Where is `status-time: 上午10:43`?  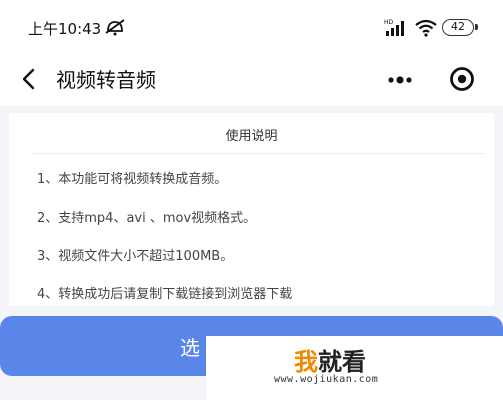 status-time: 上午10:43 is located at coordinates (65, 29).